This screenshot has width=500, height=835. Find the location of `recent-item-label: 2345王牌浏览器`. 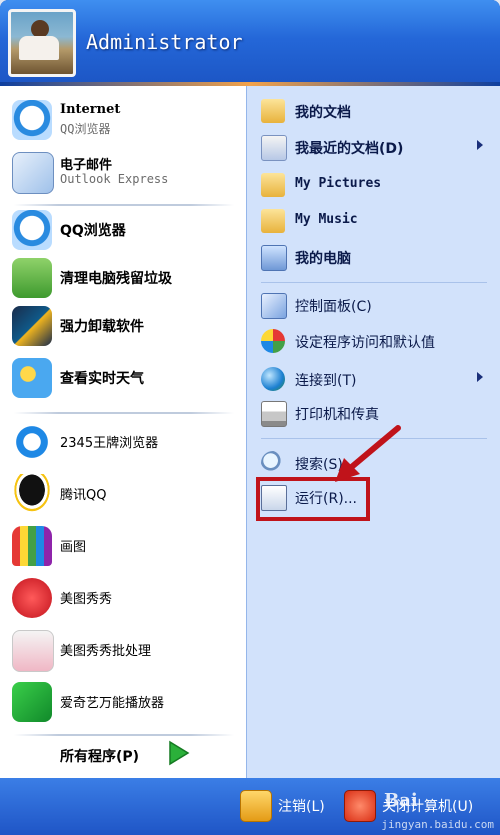

recent-item-label: 2345王牌浏览器 is located at coordinates (109, 443).